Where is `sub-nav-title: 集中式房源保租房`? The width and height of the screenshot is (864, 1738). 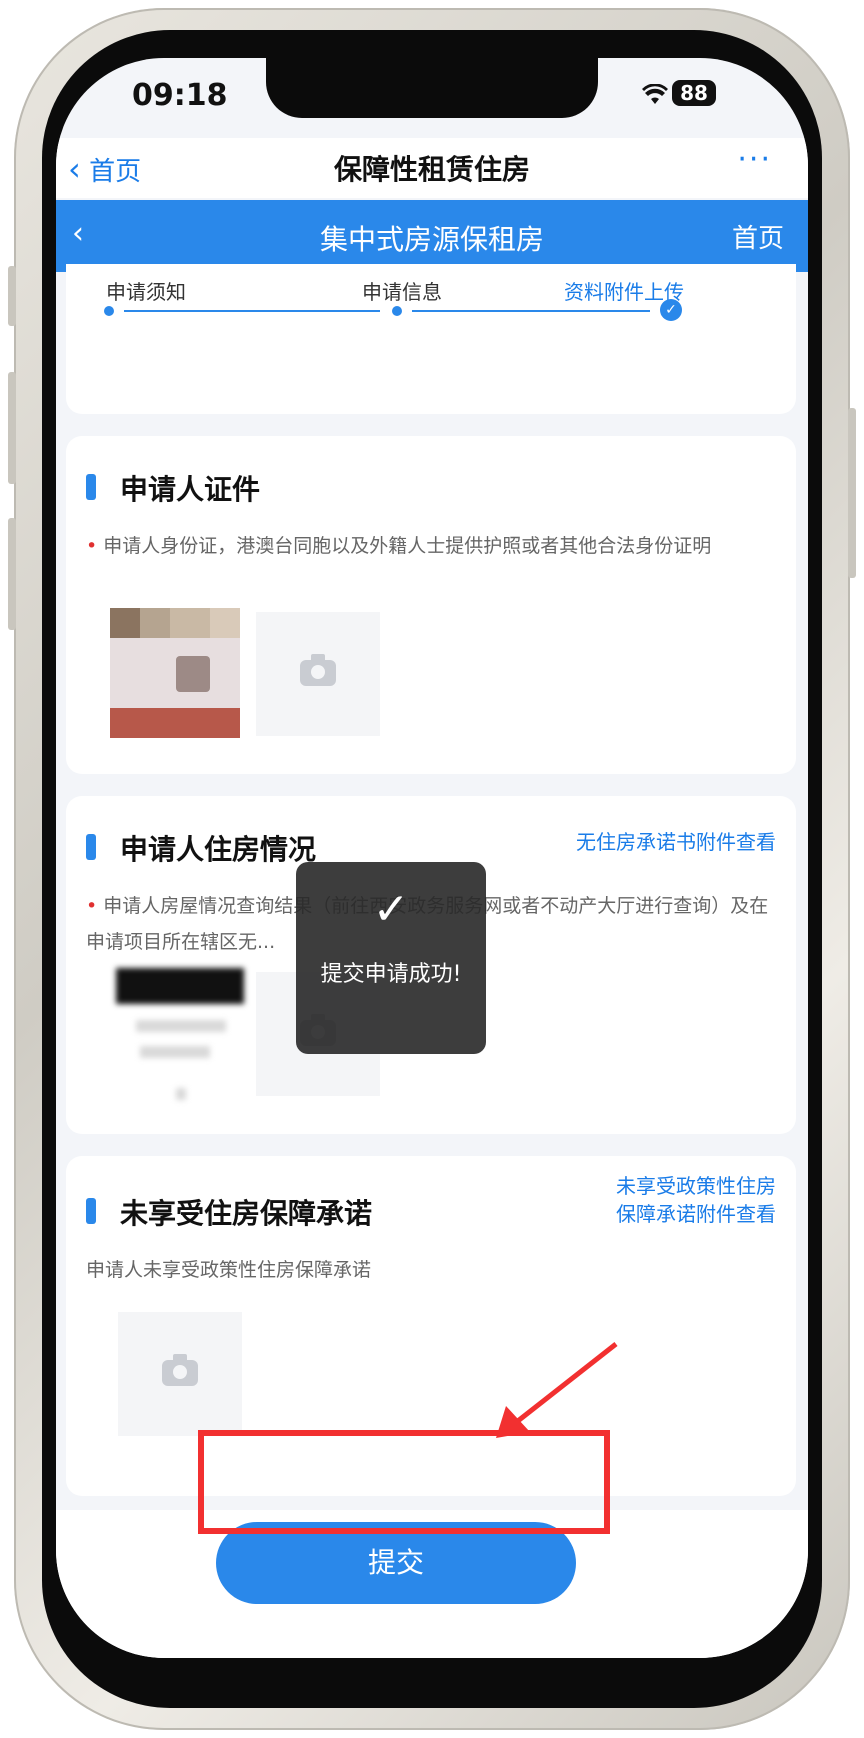 sub-nav-title: 集中式房源保租房 is located at coordinates (431, 239).